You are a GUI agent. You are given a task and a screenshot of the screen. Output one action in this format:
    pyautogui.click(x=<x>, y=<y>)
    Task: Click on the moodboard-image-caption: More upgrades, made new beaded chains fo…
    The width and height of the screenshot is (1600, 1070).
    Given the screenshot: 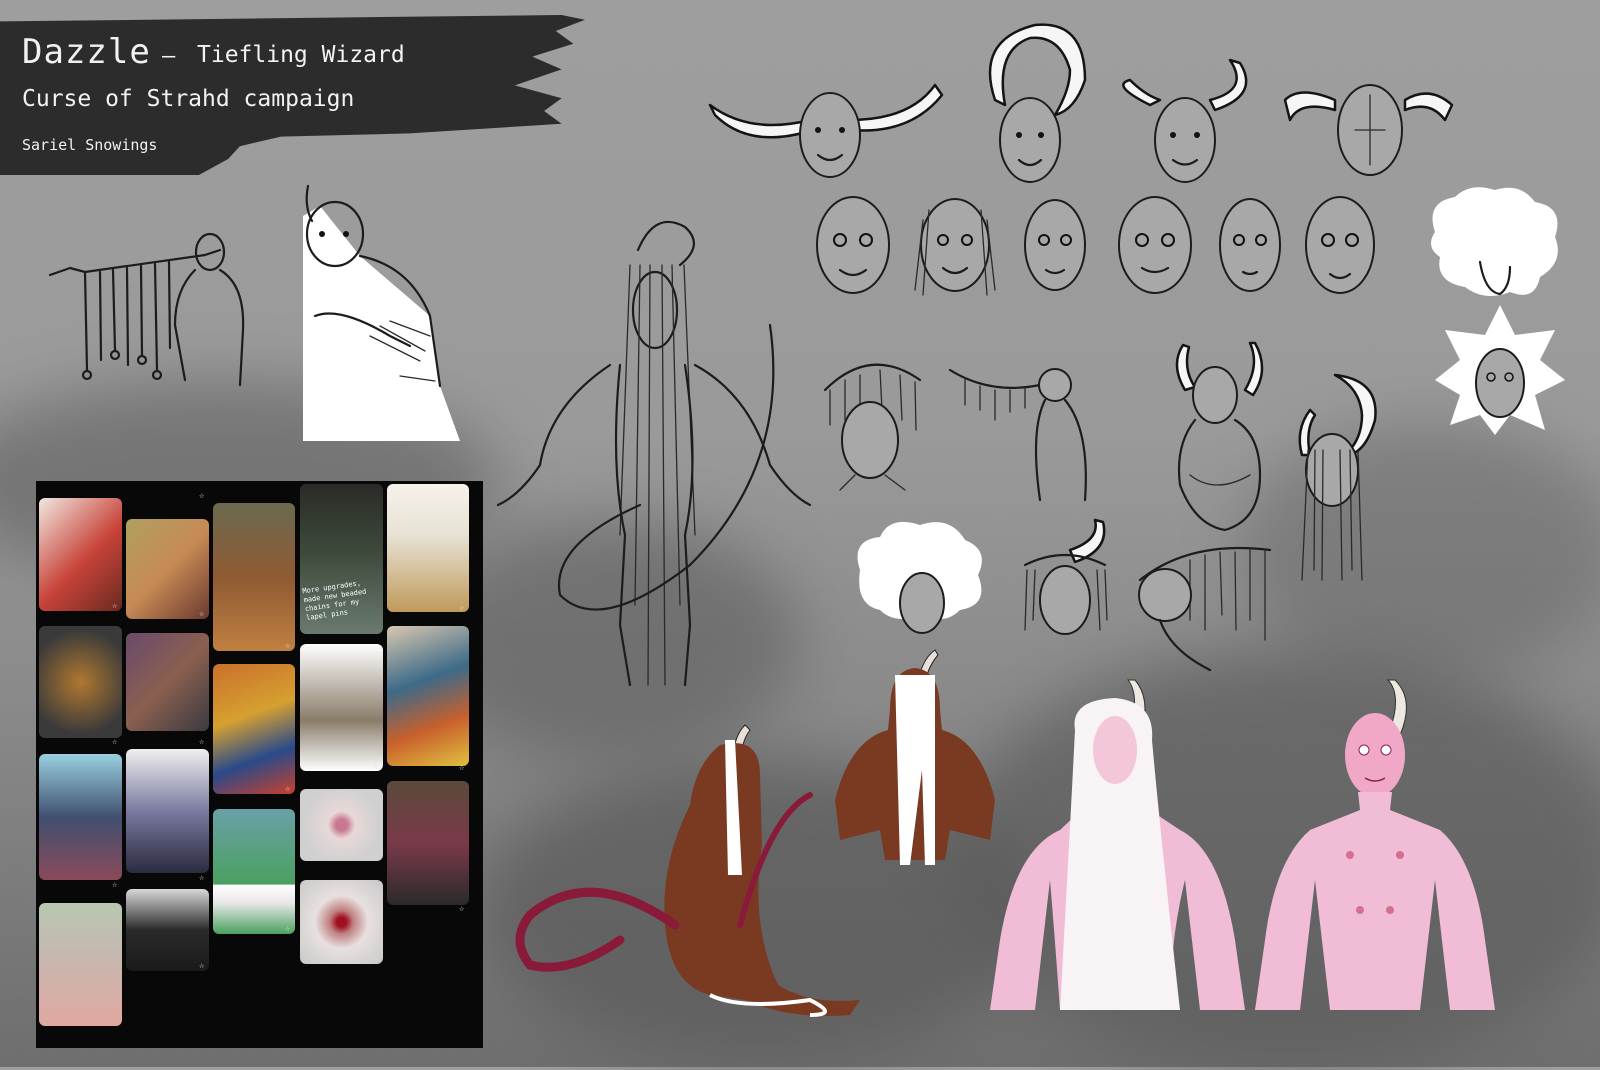 What is the action you would take?
    pyautogui.click(x=334, y=601)
    